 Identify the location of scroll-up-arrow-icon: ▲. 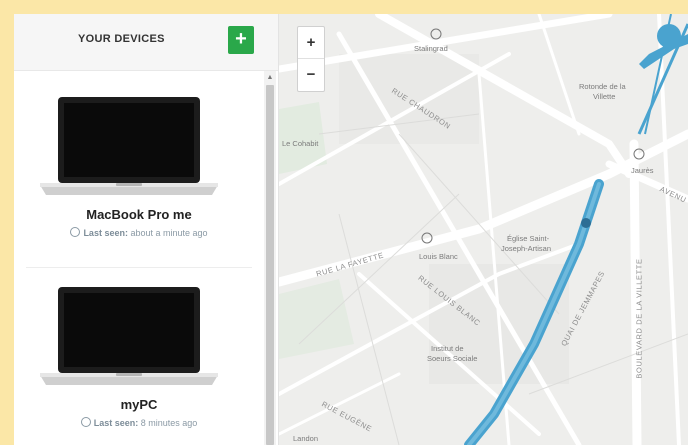
(270, 78).